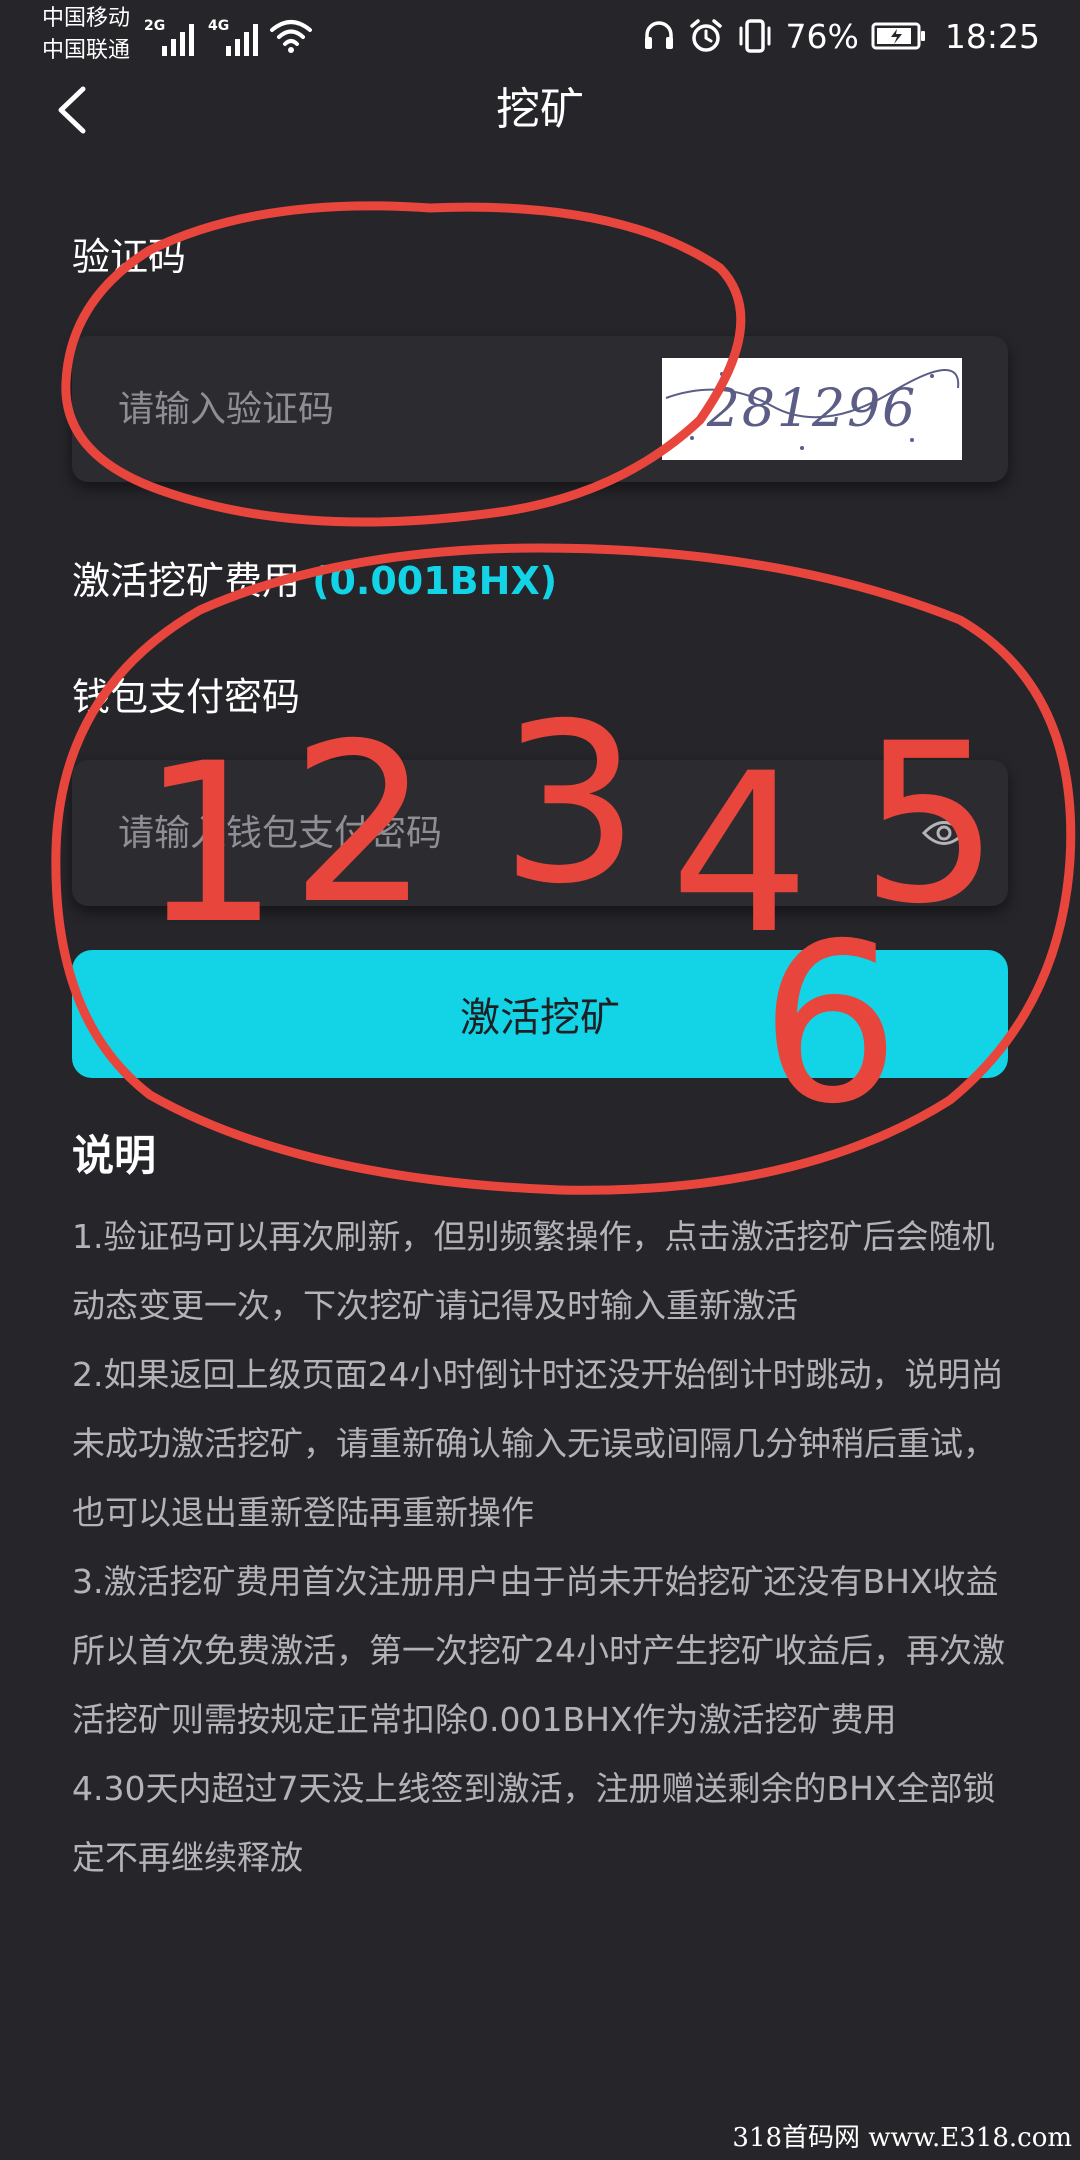 The width and height of the screenshot is (1080, 2160). I want to click on captcha-field-card: 281296, so click(540, 409).